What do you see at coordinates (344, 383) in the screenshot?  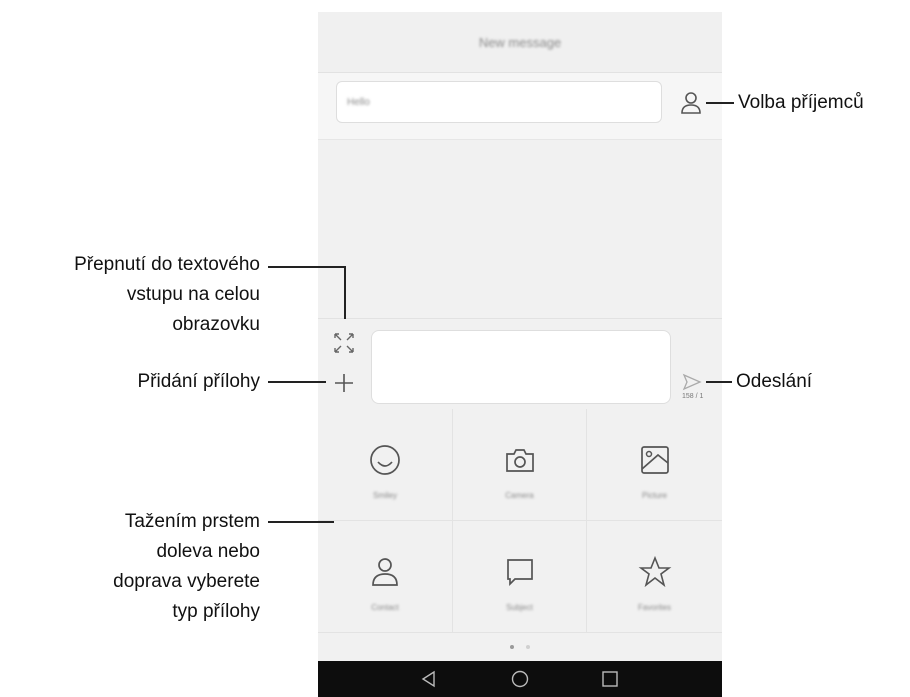 I see `add-attachment-icon` at bounding box center [344, 383].